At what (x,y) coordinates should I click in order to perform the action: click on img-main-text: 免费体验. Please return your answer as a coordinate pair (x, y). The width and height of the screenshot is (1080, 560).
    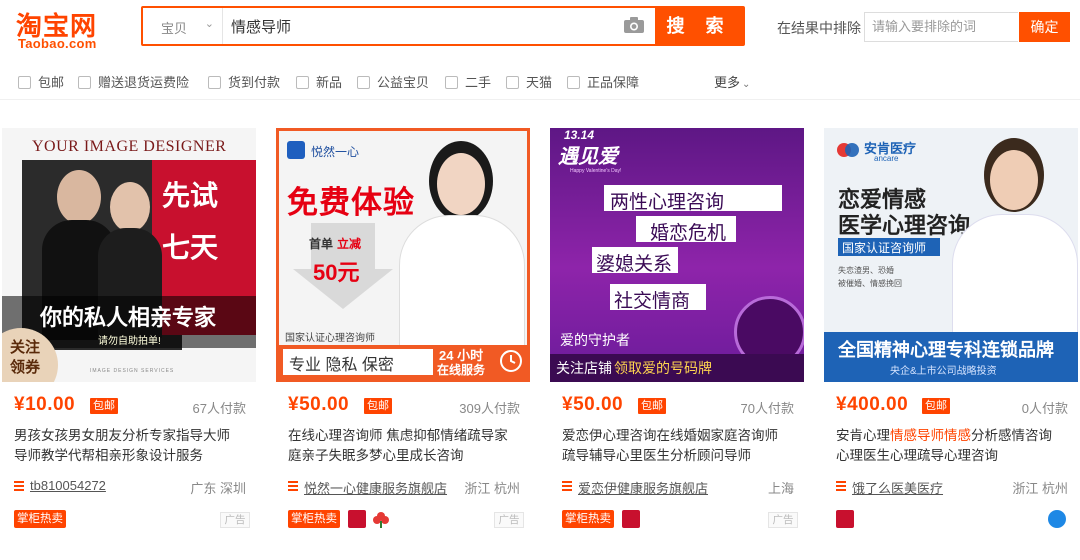
    Looking at the image, I should click on (351, 202).